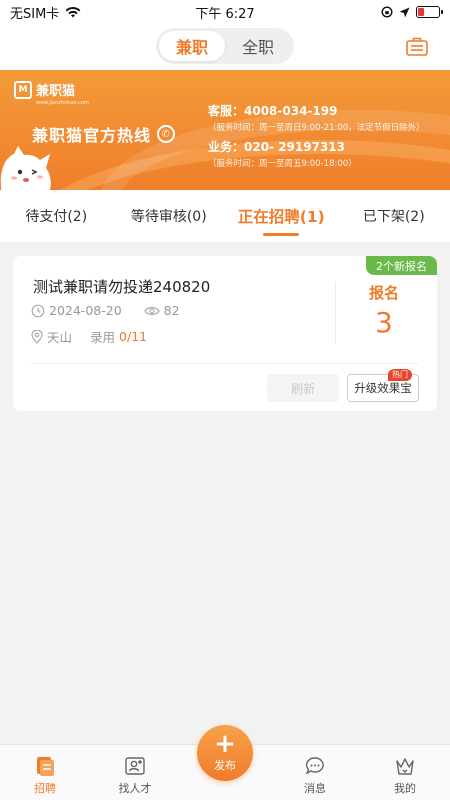  What do you see at coordinates (85, 310) in the screenshot?
I see `job-date: 2024-08-20` at bounding box center [85, 310].